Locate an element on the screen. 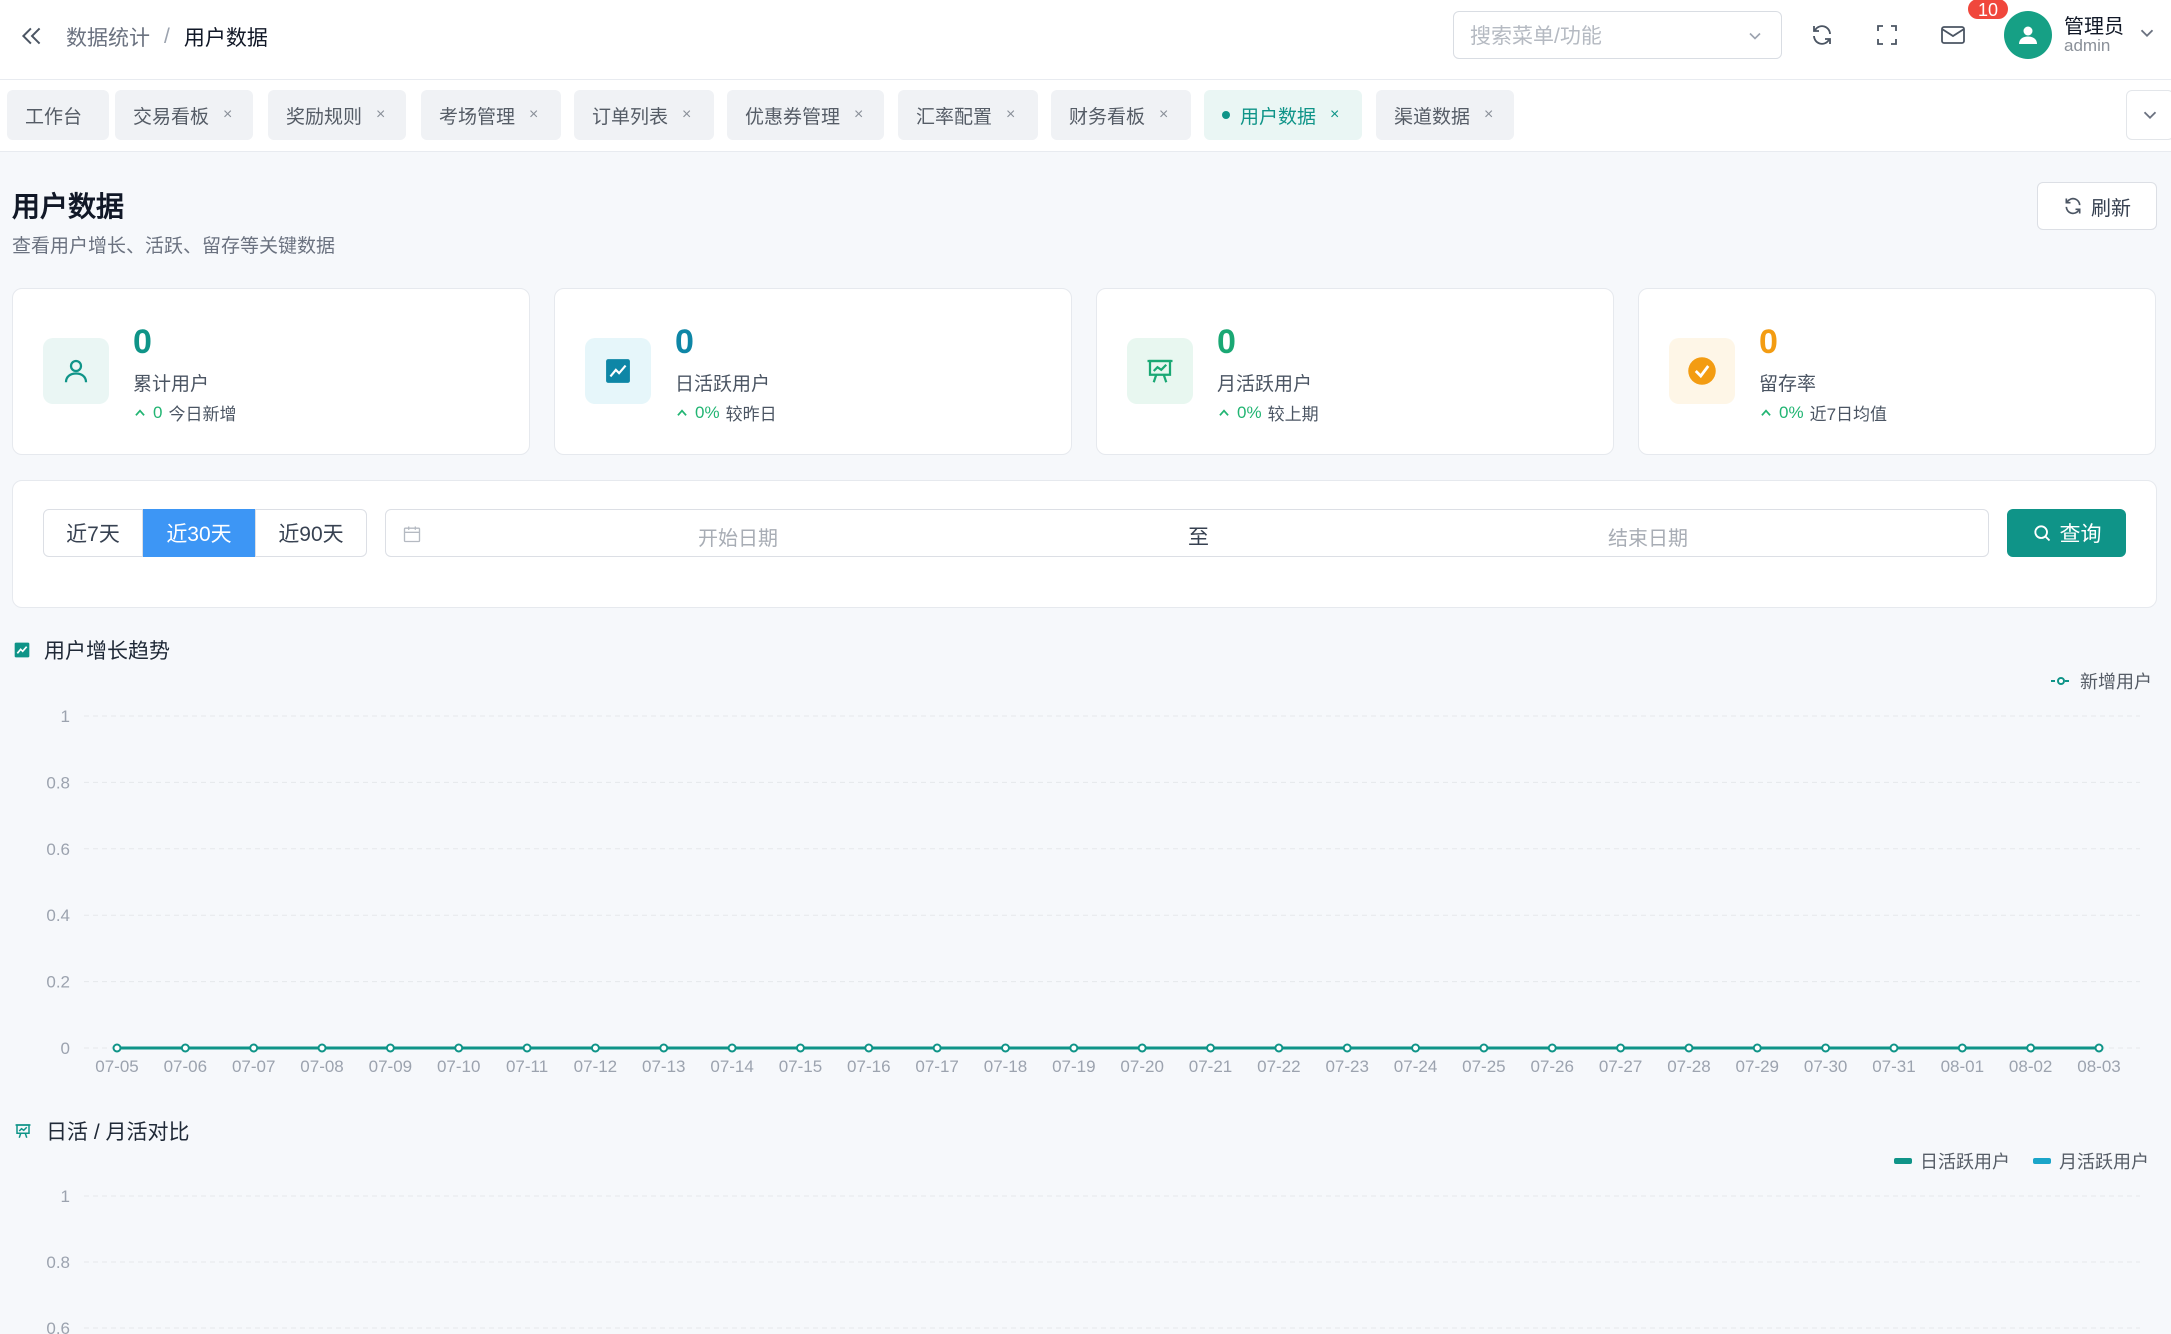 The width and height of the screenshot is (2171, 1334). stat-label: 留存率 is located at coordinates (1788, 384).